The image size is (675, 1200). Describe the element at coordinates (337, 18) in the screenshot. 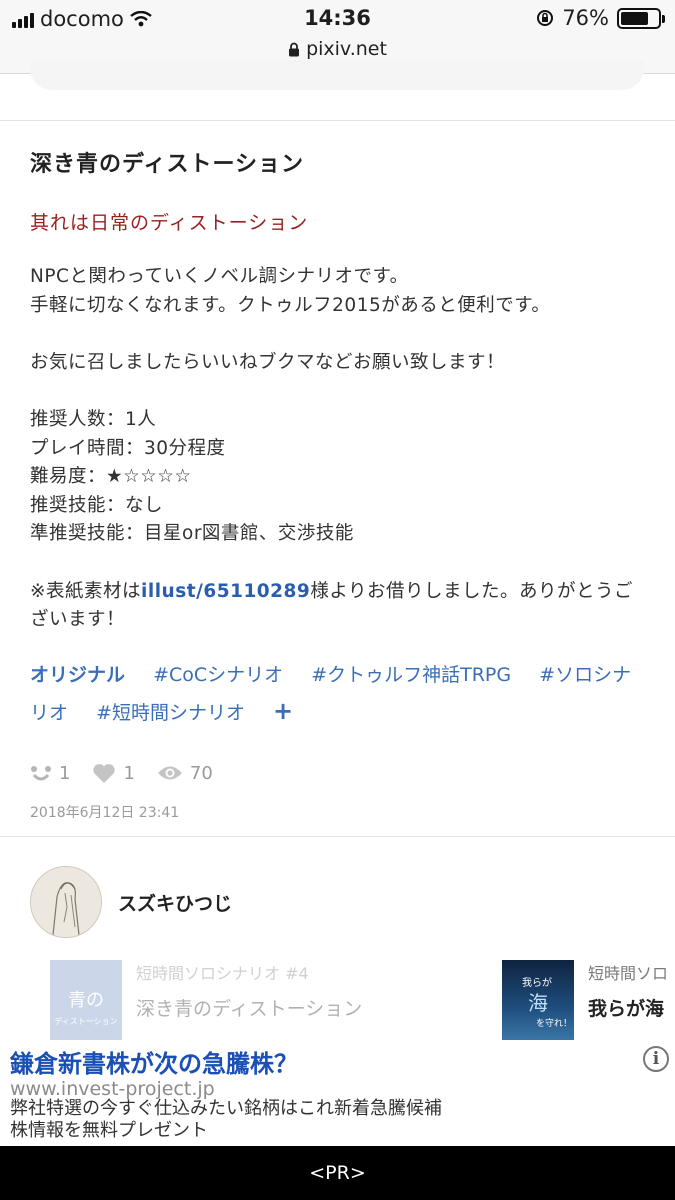

I see `status-bar: docomo 14:36 76%` at that location.